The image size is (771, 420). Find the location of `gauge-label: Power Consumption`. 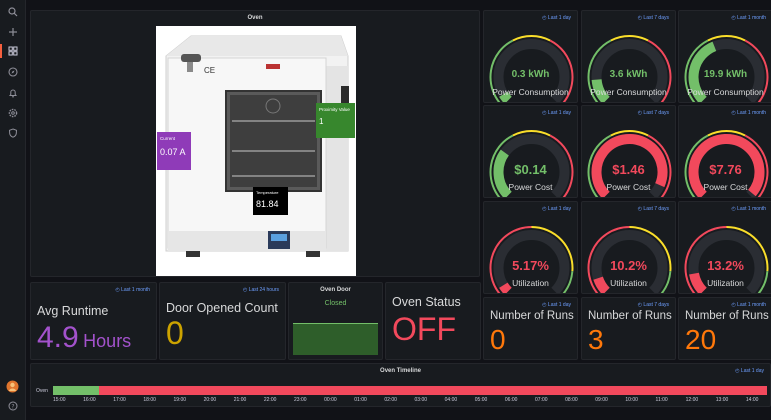

gauge-label: Power Consumption is located at coordinates (725, 92).